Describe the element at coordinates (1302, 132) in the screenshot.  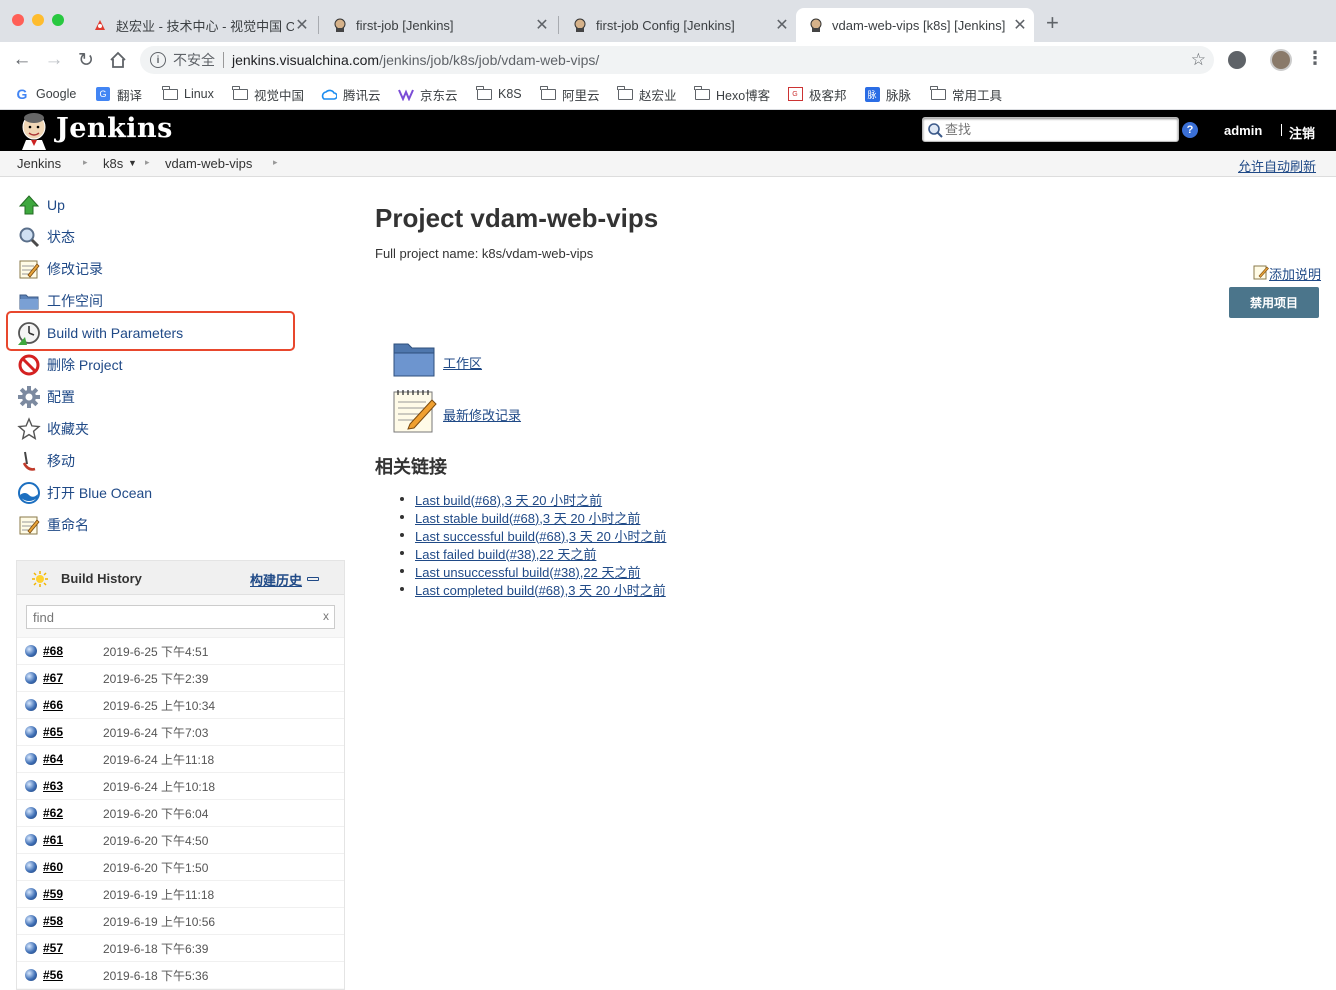
I see `logout-link: 注销` at that location.